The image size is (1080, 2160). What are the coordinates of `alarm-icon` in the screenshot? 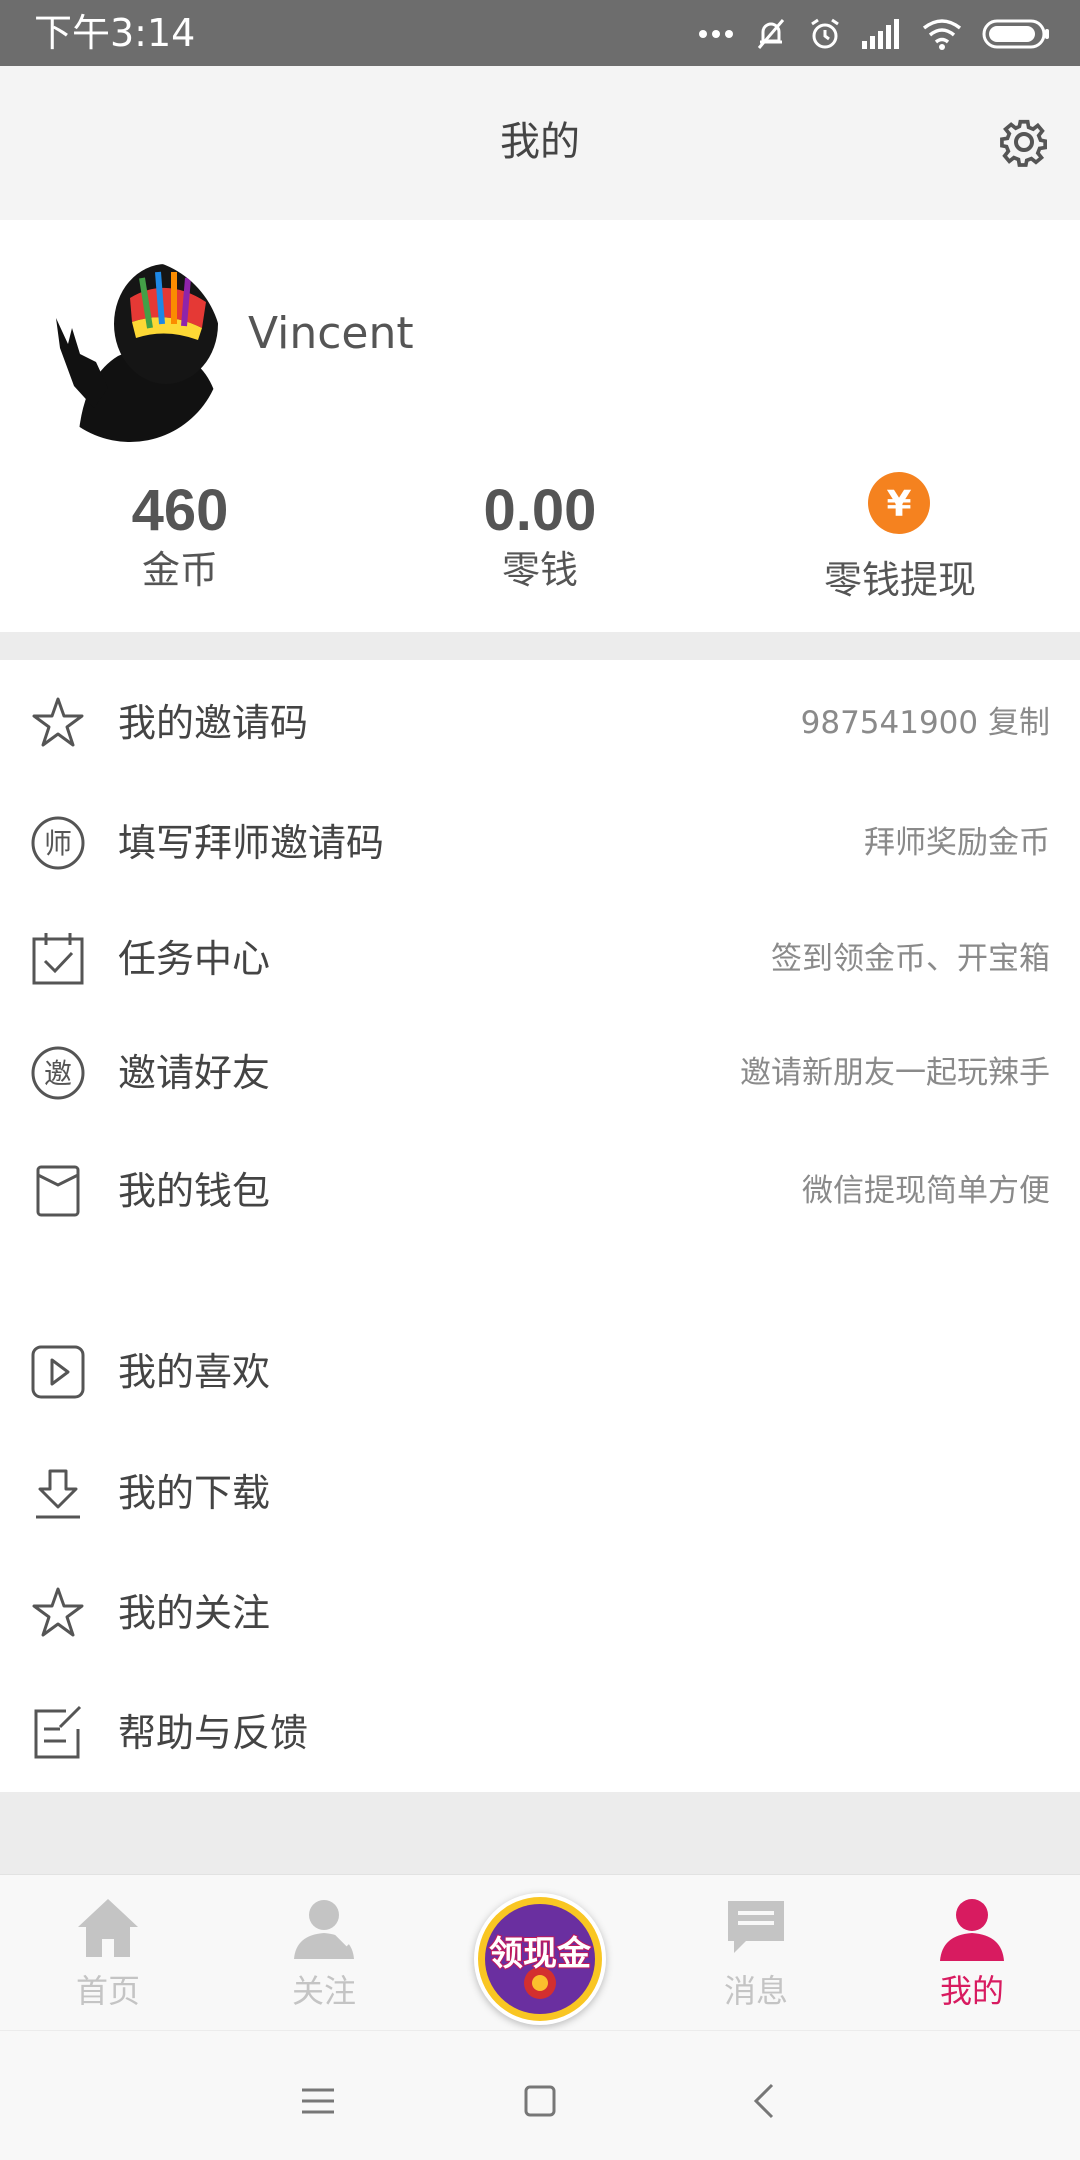 It's located at (825, 33).